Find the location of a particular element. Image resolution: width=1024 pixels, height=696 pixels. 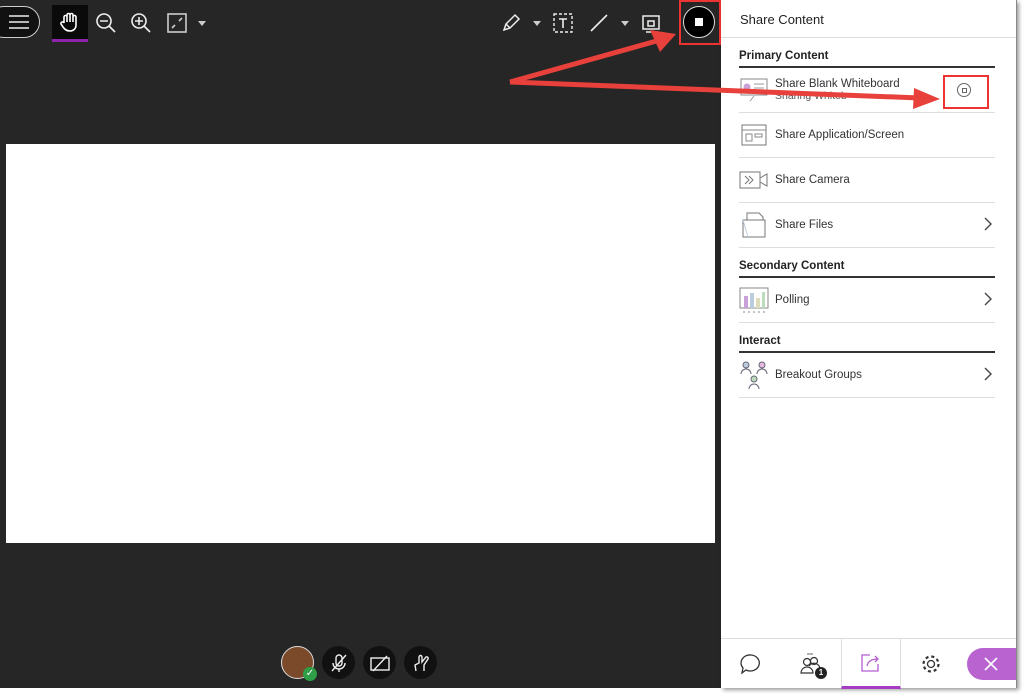

hand-tool-button is located at coordinates (70, 23).